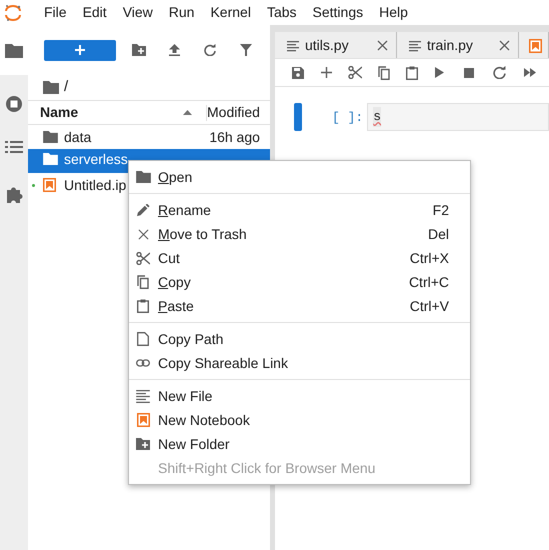  Describe the element at coordinates (95, 185) in the screenshot. I see `file-name: Untitled.ip` at that location.